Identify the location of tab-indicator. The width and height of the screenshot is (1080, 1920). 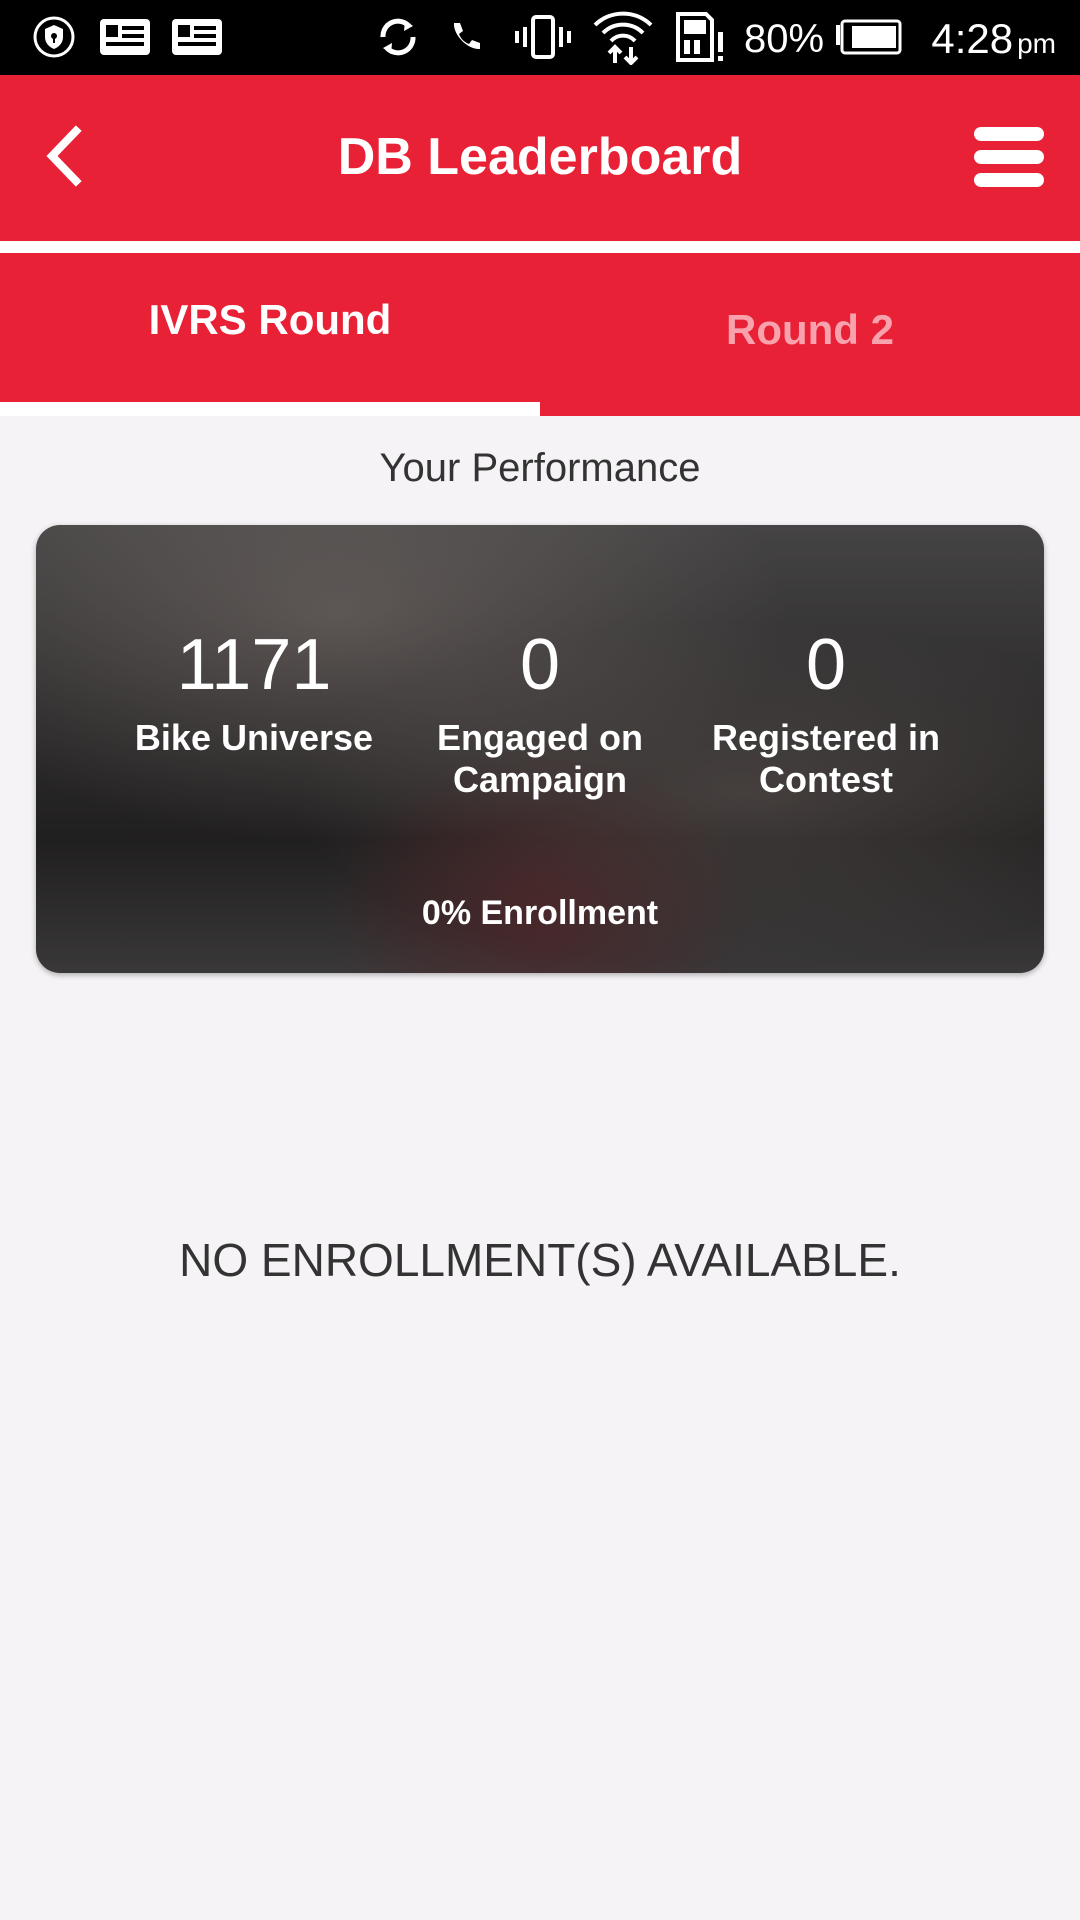
(270, 409).